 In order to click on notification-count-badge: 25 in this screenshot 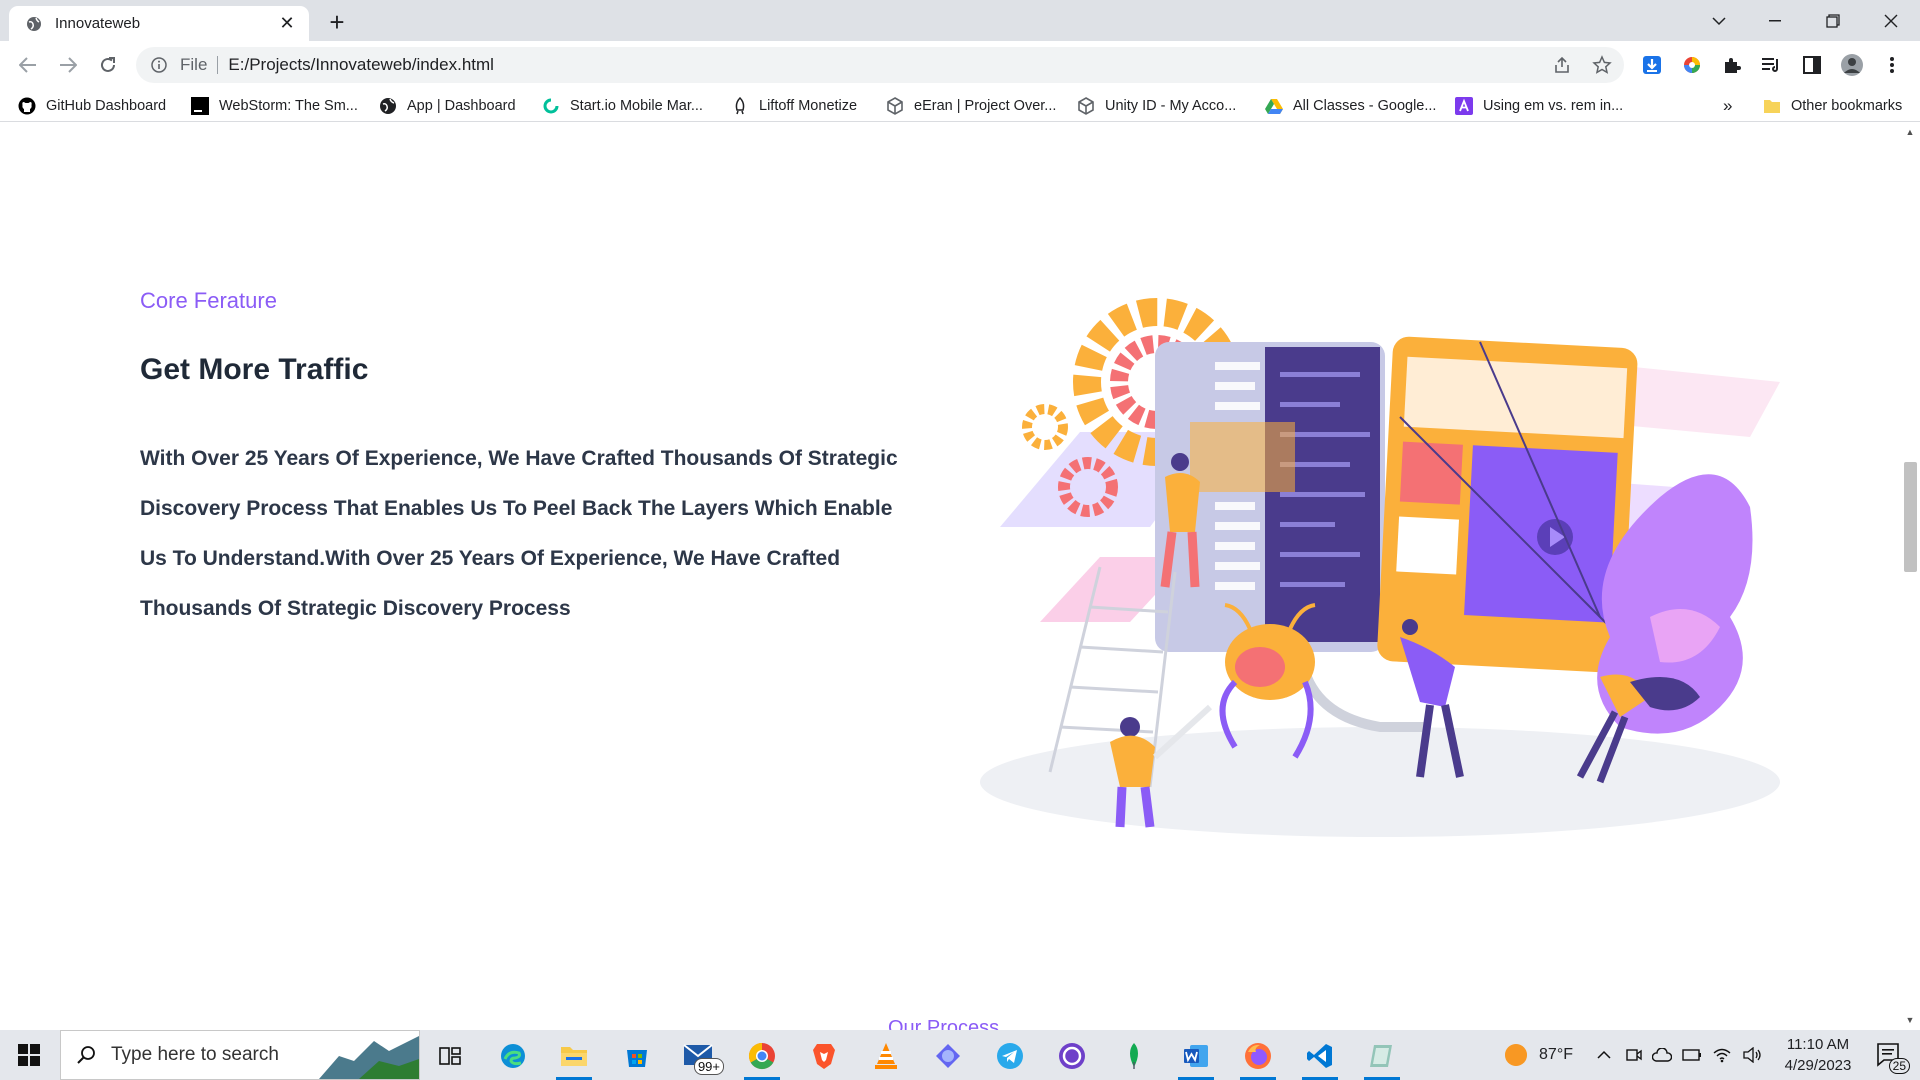, I will do `click(1899, 1066)`.